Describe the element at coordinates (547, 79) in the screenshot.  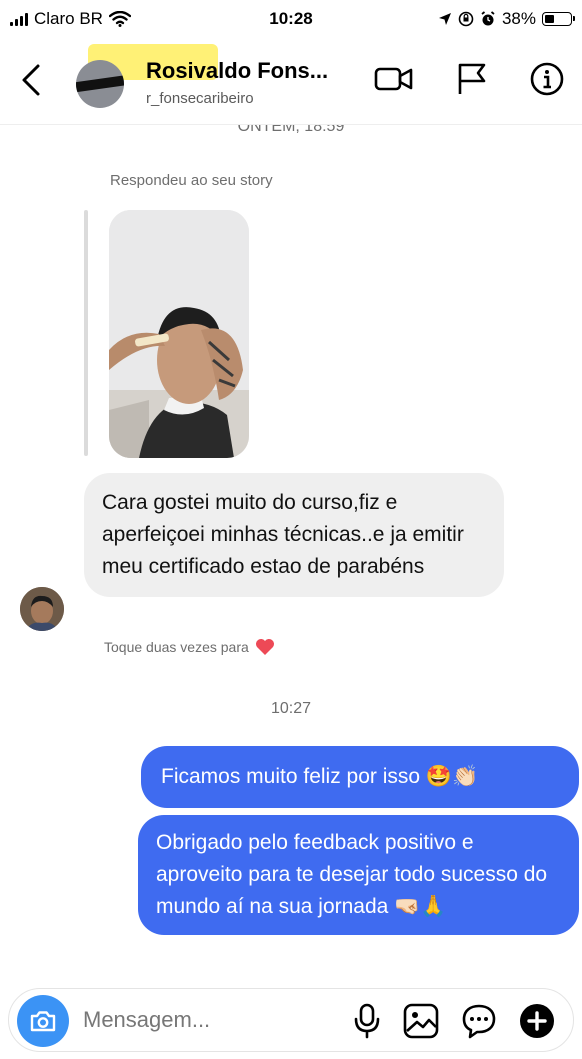
I see `info-icon` at that location.